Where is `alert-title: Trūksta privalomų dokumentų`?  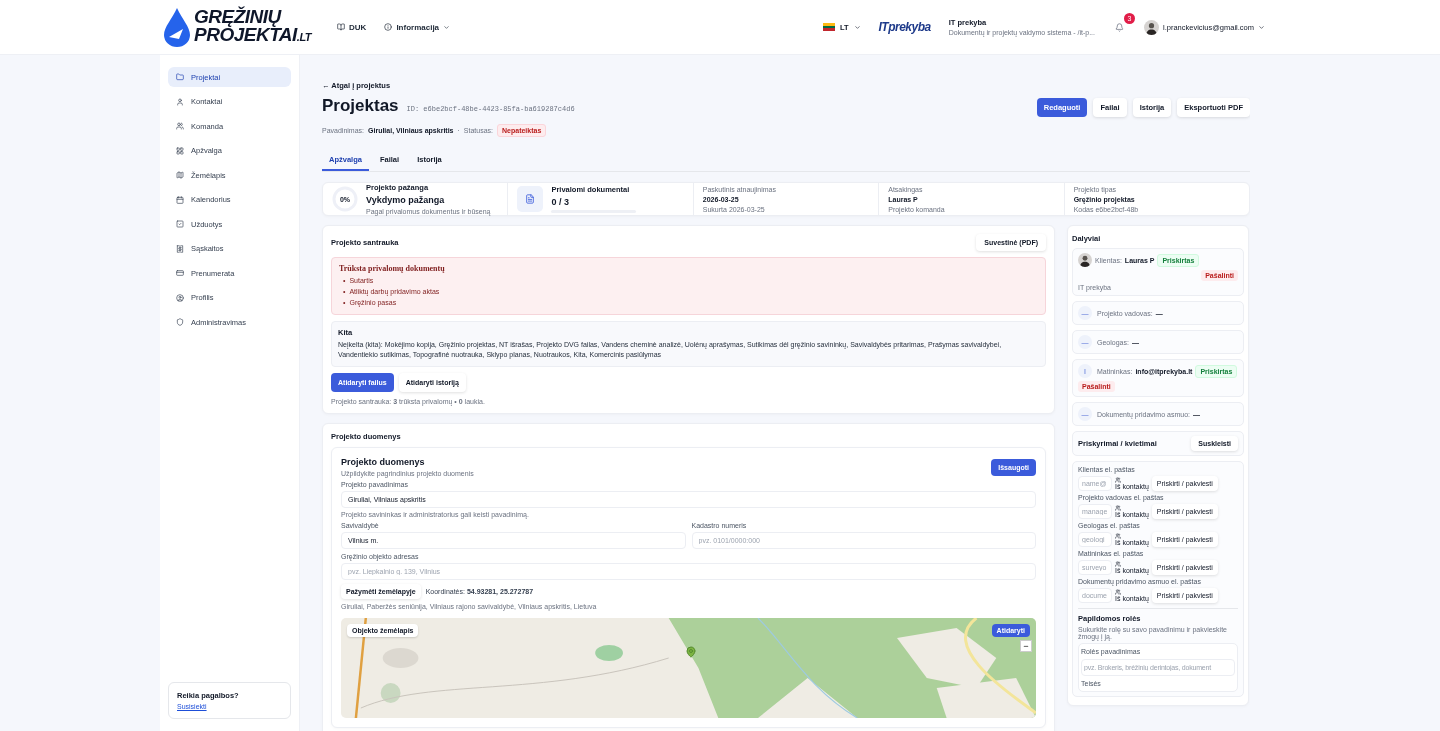 alert-title: Trūksta privalomų dokumentų is located at coordinates (392, 268).